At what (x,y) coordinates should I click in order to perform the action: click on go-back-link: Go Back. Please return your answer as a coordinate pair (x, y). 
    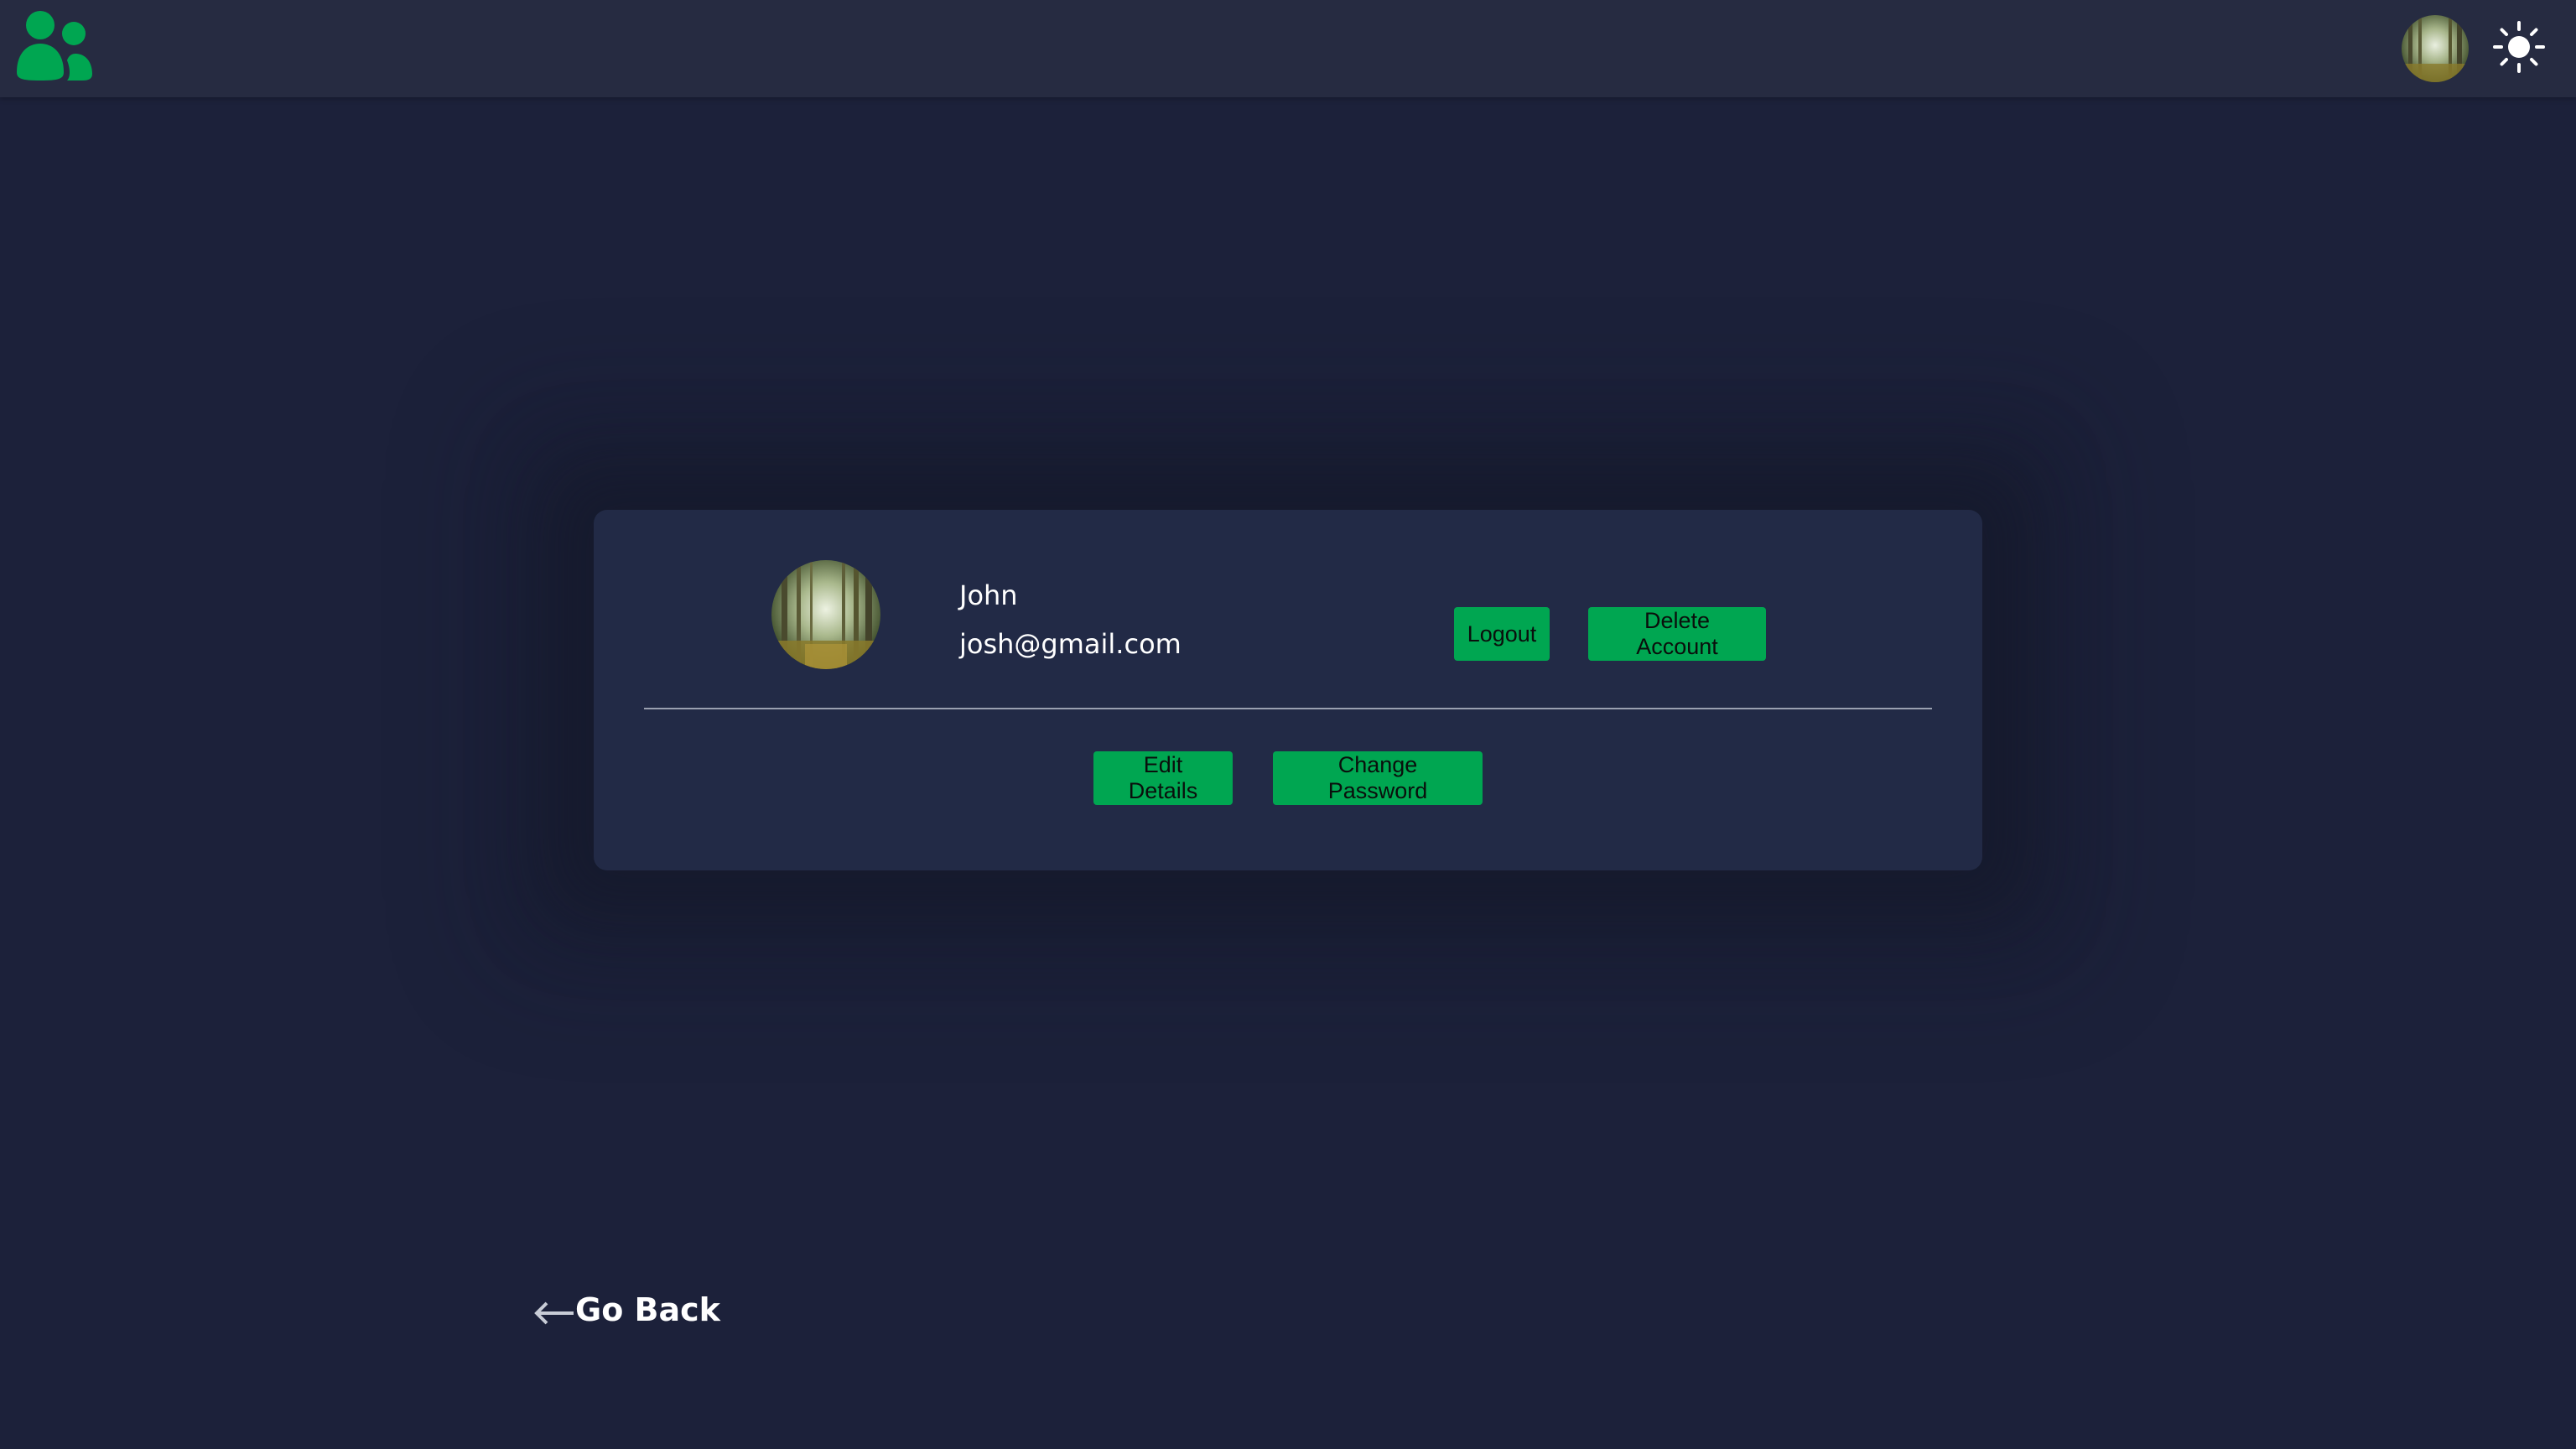
    Looking at the image, I should click on (626, 1309).